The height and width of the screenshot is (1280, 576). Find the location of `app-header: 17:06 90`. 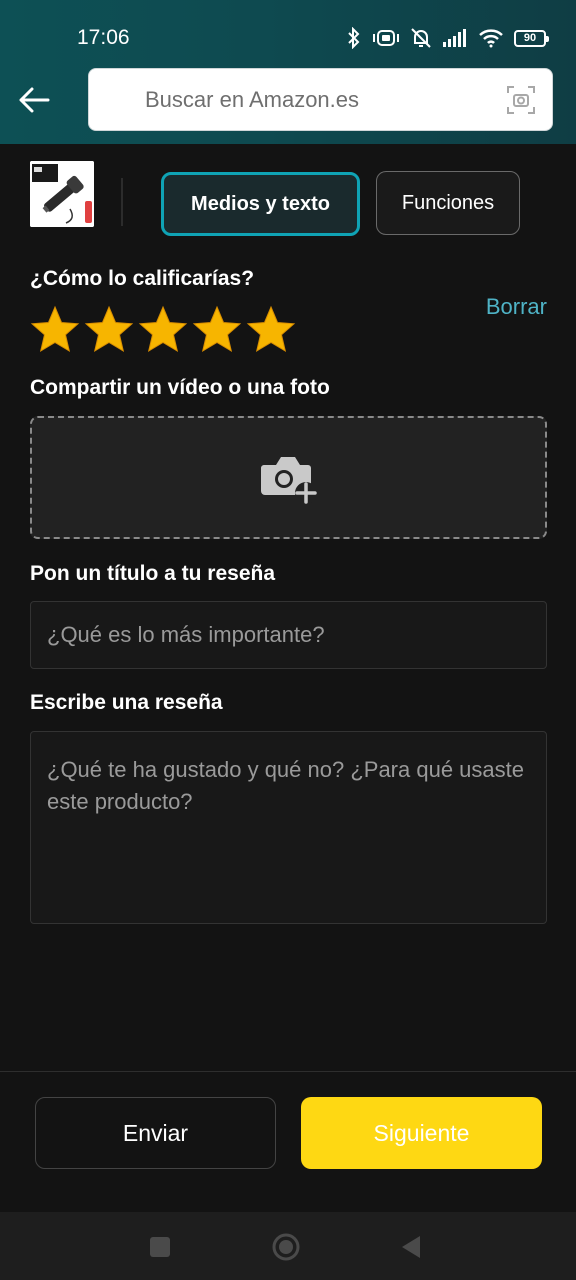

app-header: 17:06 90 is located at coordinates (288, 72).